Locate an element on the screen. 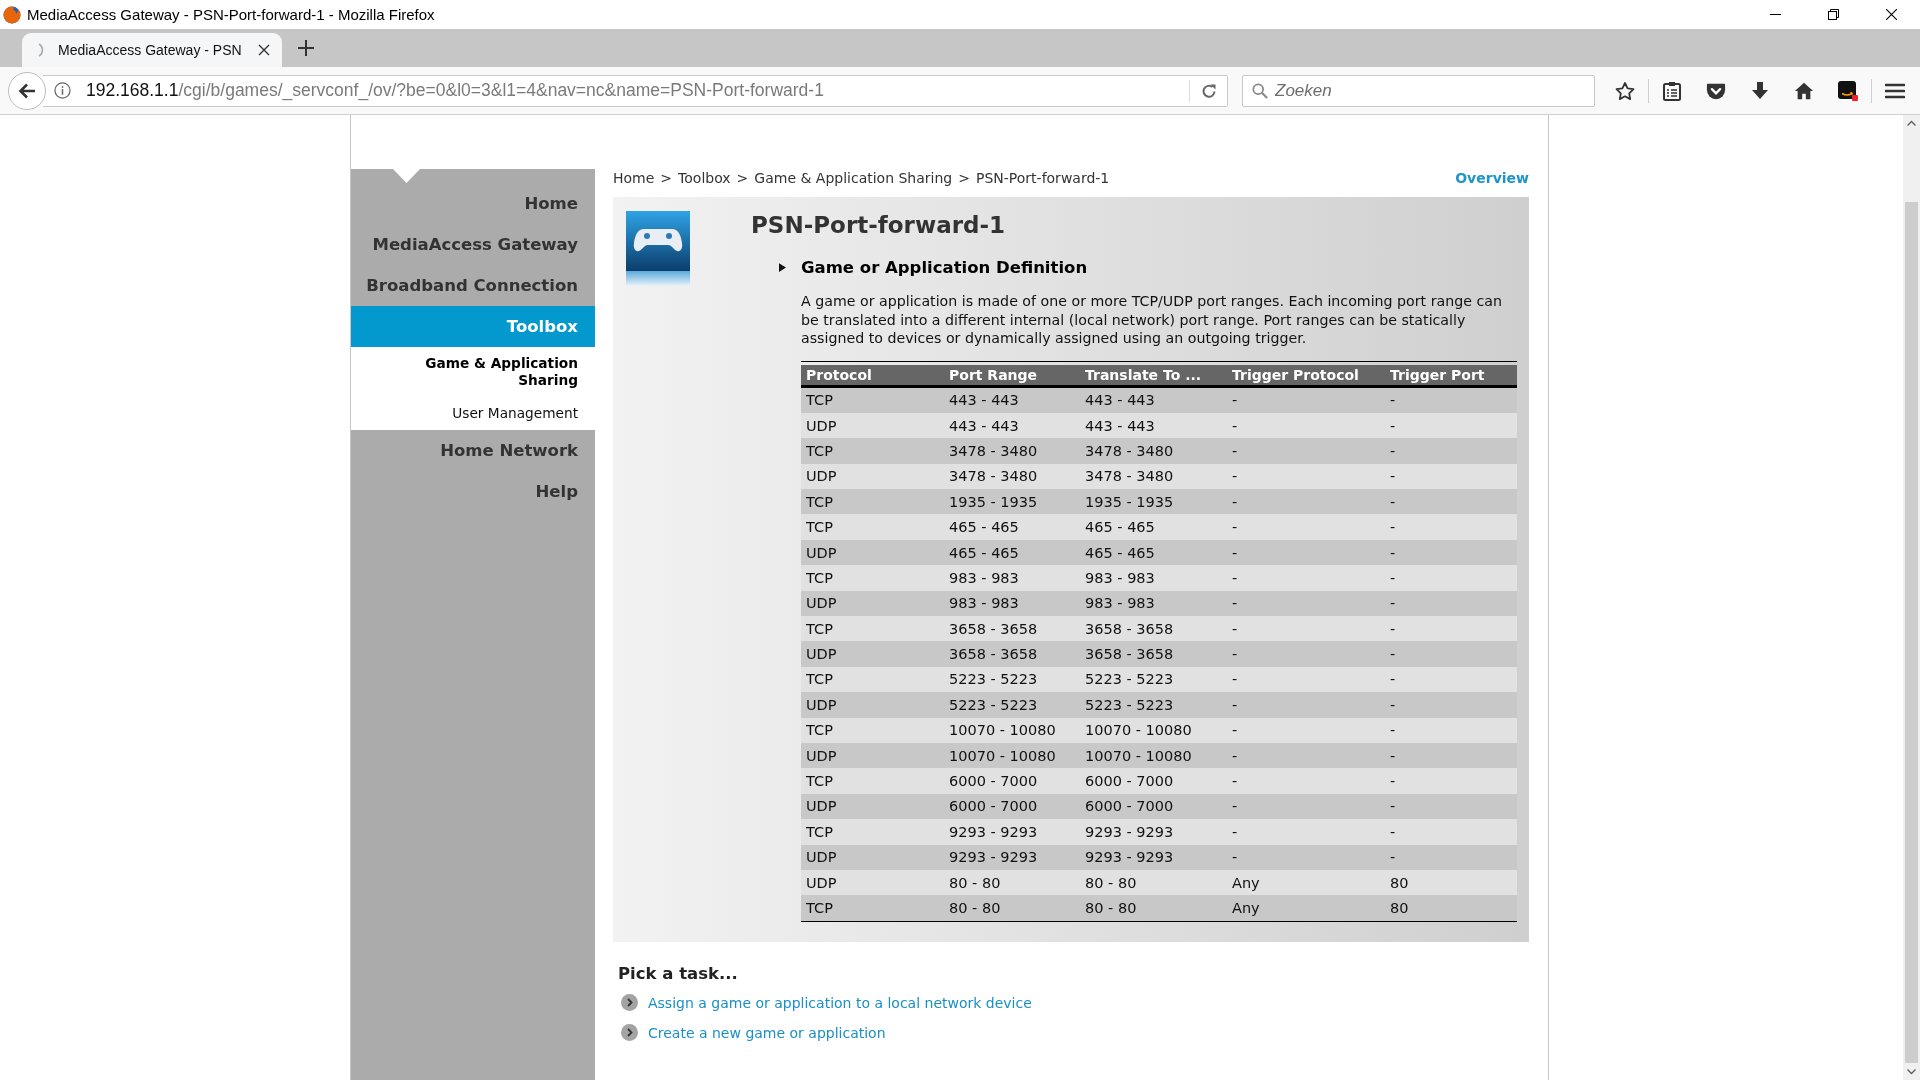 The width and height of the screenshot is (1920, 1080). spinner-icon is located at coordinates (41, 50).